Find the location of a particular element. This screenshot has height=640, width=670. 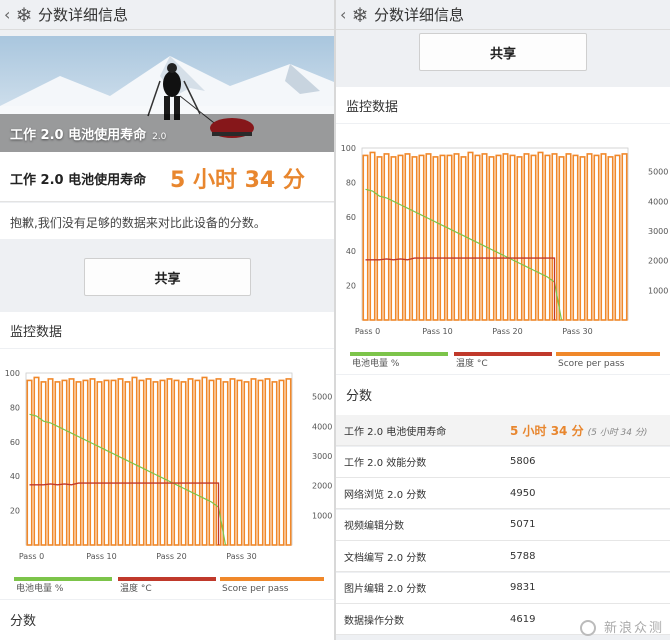

score-row-value: 5 小时 34 分 (5 小时 34 分) is located at coordinates (579, 430).